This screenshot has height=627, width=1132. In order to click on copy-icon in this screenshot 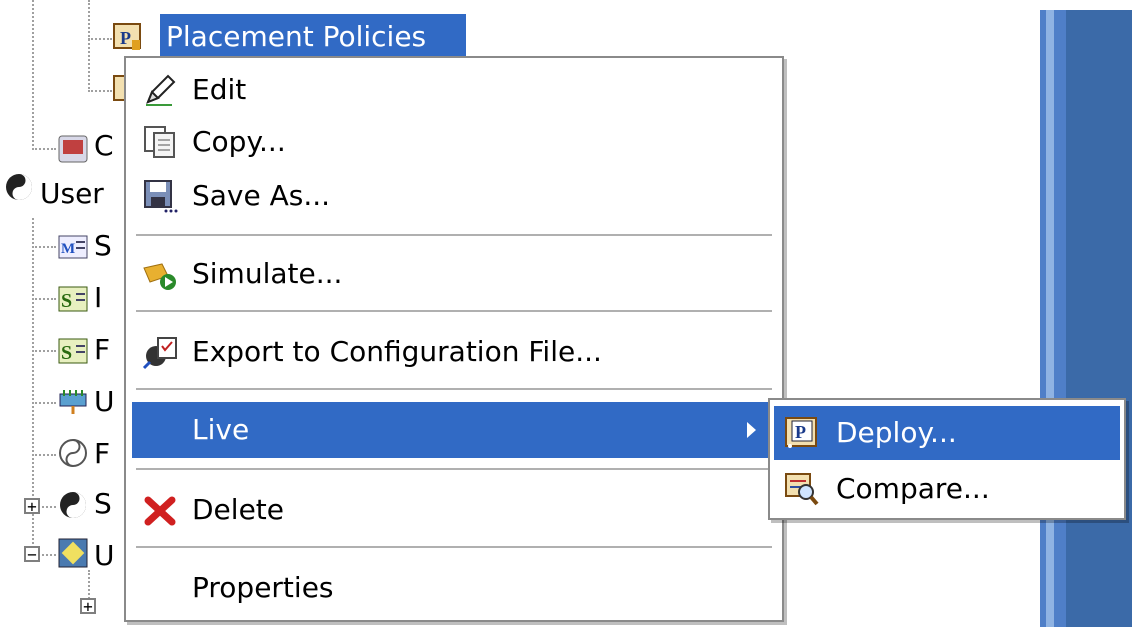, I will do `click(160, 142)`.